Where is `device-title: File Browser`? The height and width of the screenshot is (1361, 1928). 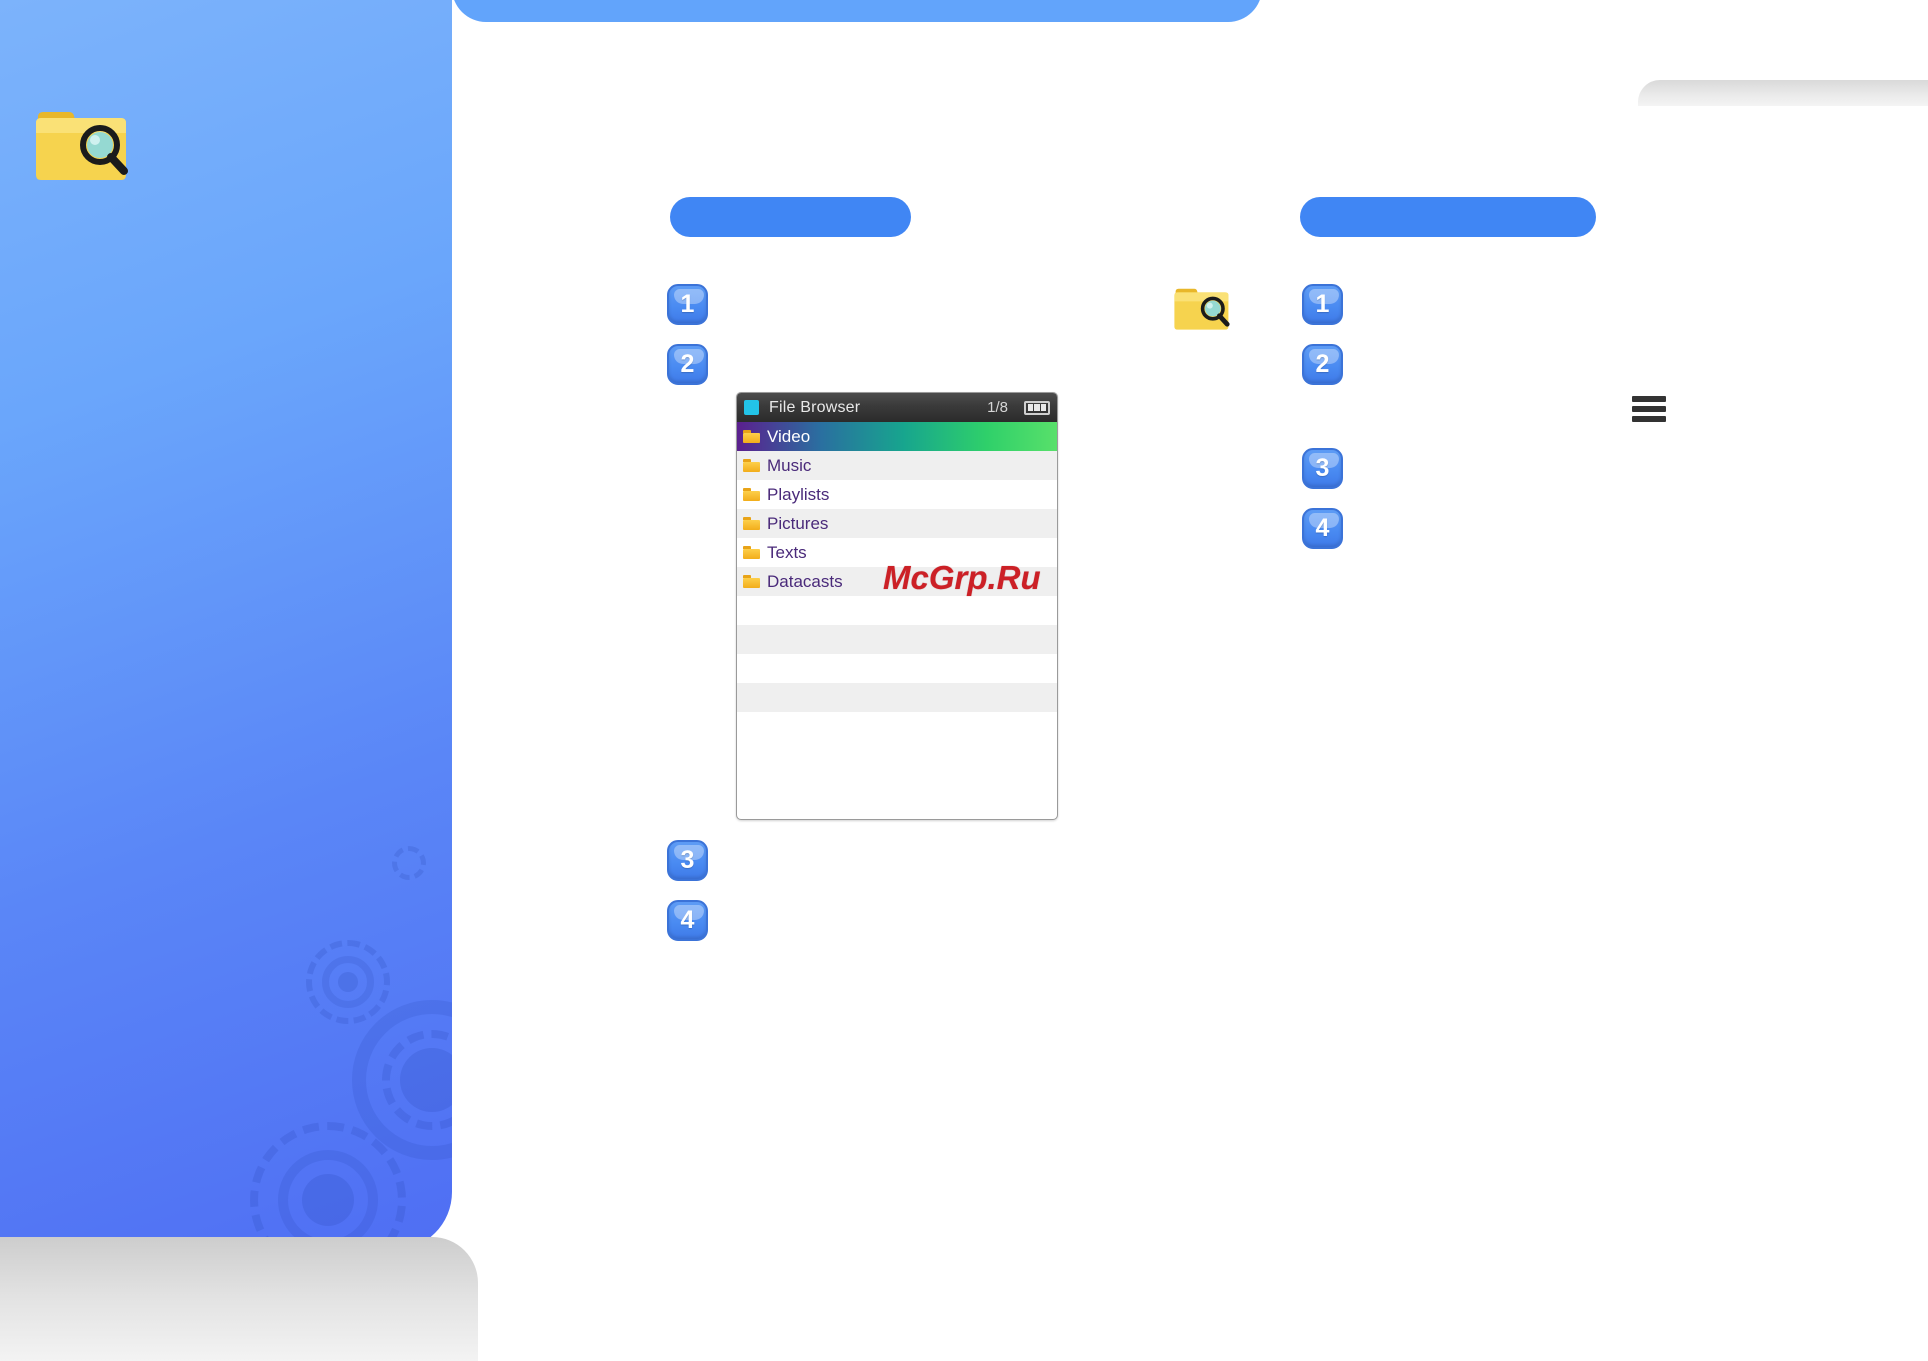
device-title: File Browser is located at coordinates (815, 407).